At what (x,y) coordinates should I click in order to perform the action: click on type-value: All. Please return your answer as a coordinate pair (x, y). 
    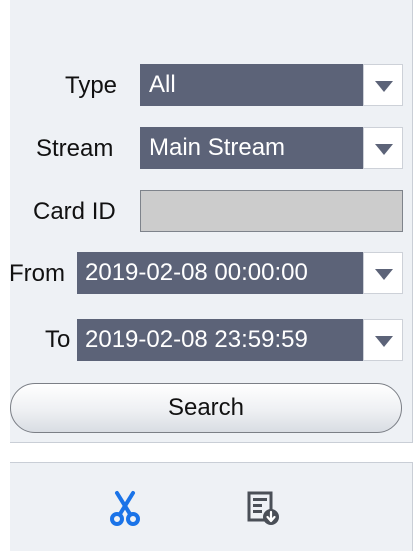
    Looking at the image, I should click on (162, 84).